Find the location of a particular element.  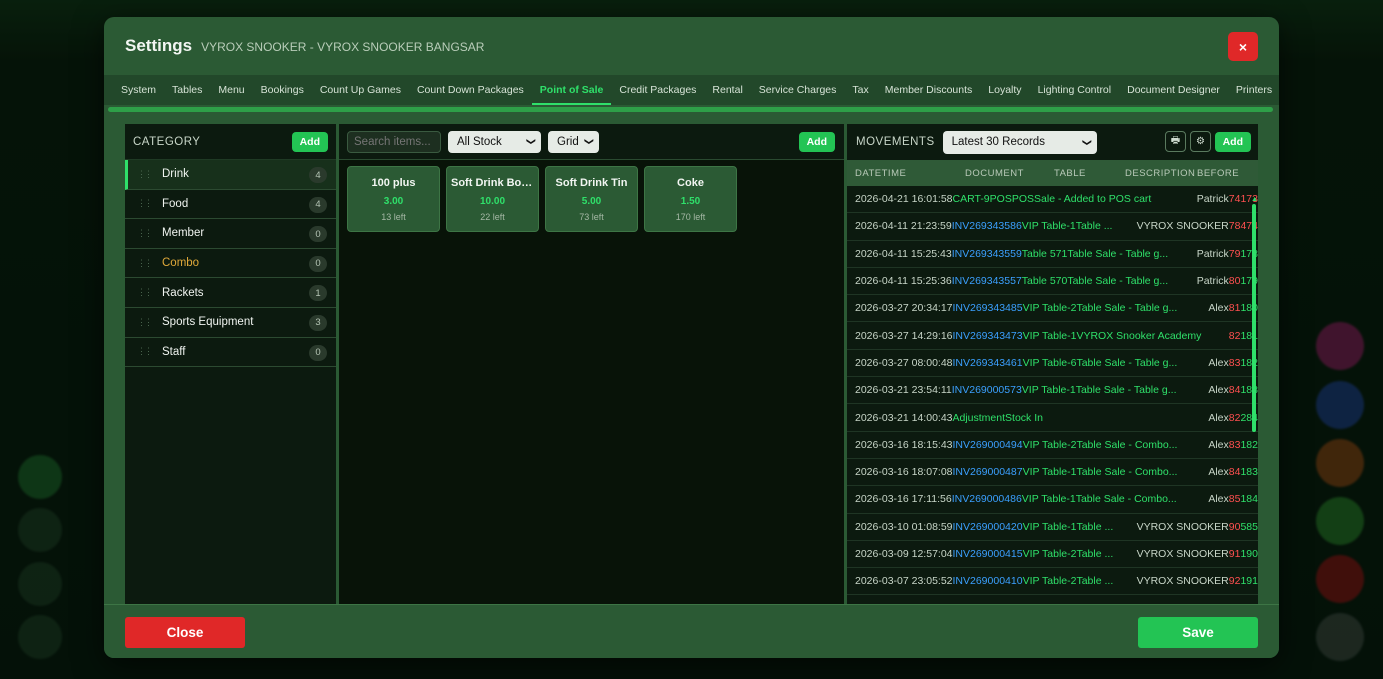

row-user: Alex is located at coordinates (1218, 499).